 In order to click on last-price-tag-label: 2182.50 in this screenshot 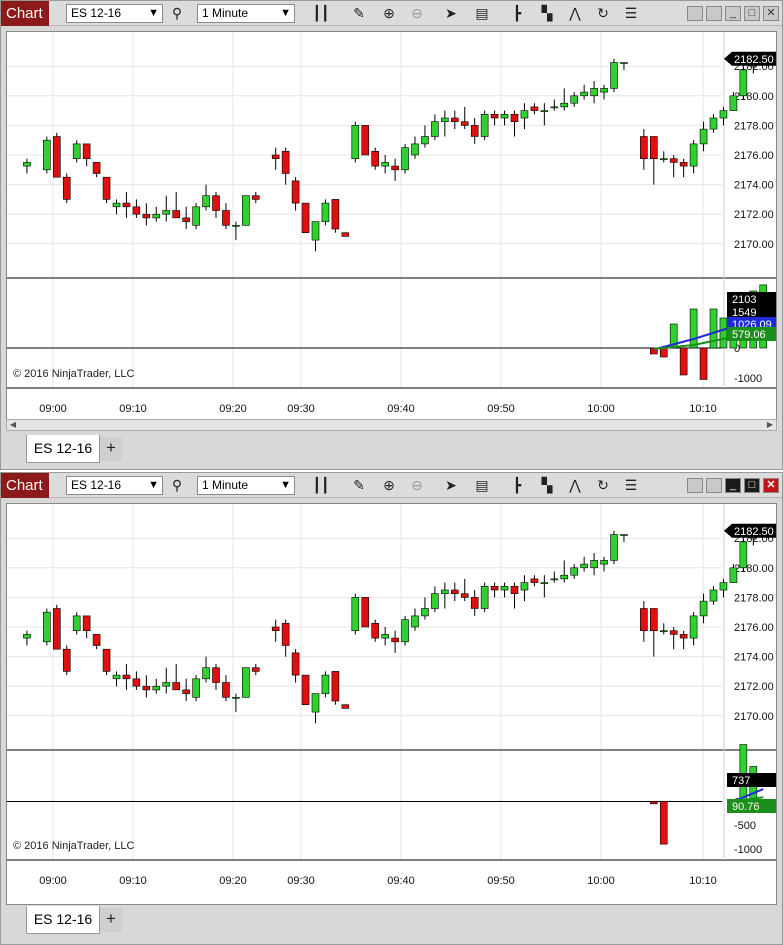, I will do `click(754, 532)`.